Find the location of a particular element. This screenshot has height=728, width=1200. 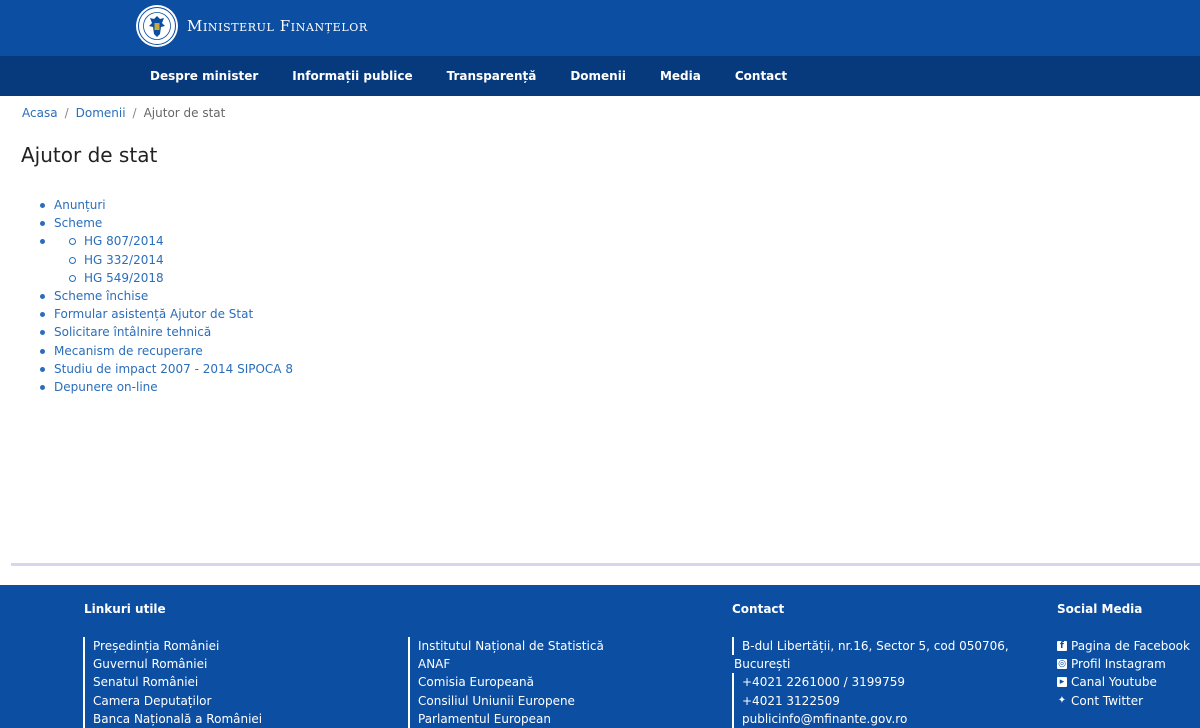

twitter-icon: ✦ is located at coordinates (1062, 700).